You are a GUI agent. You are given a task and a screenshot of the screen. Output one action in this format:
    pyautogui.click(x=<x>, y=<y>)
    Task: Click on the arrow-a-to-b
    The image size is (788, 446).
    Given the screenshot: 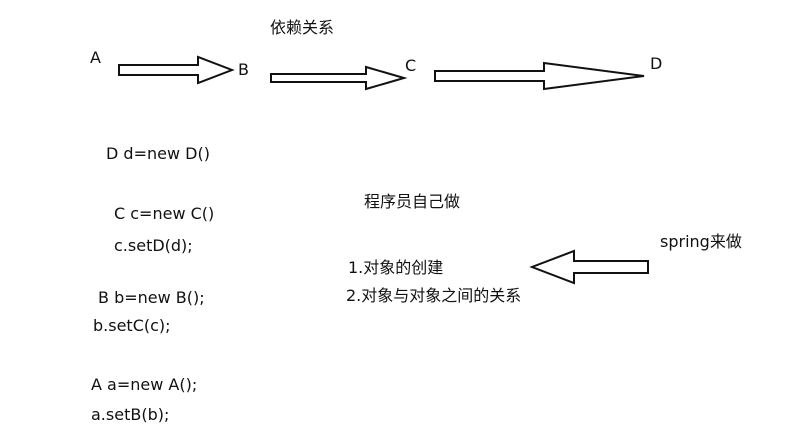 What is the action you would take?
    pyautogui.click(x=176, y=70)
    